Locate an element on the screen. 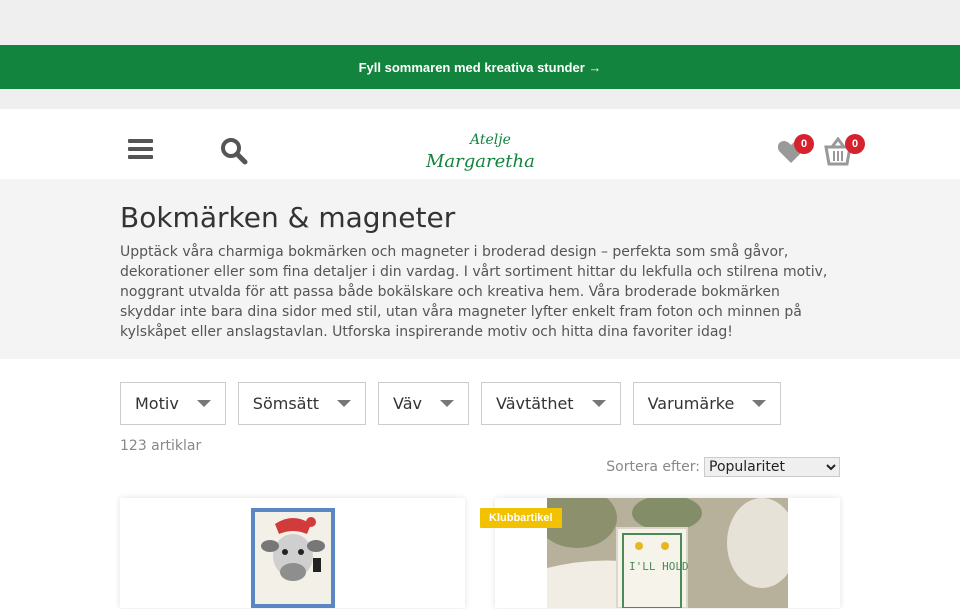 The width and height of the screenshot is (960, 609). filter-vavtathet: Vävtäthet is located at coordinates (550, 403).